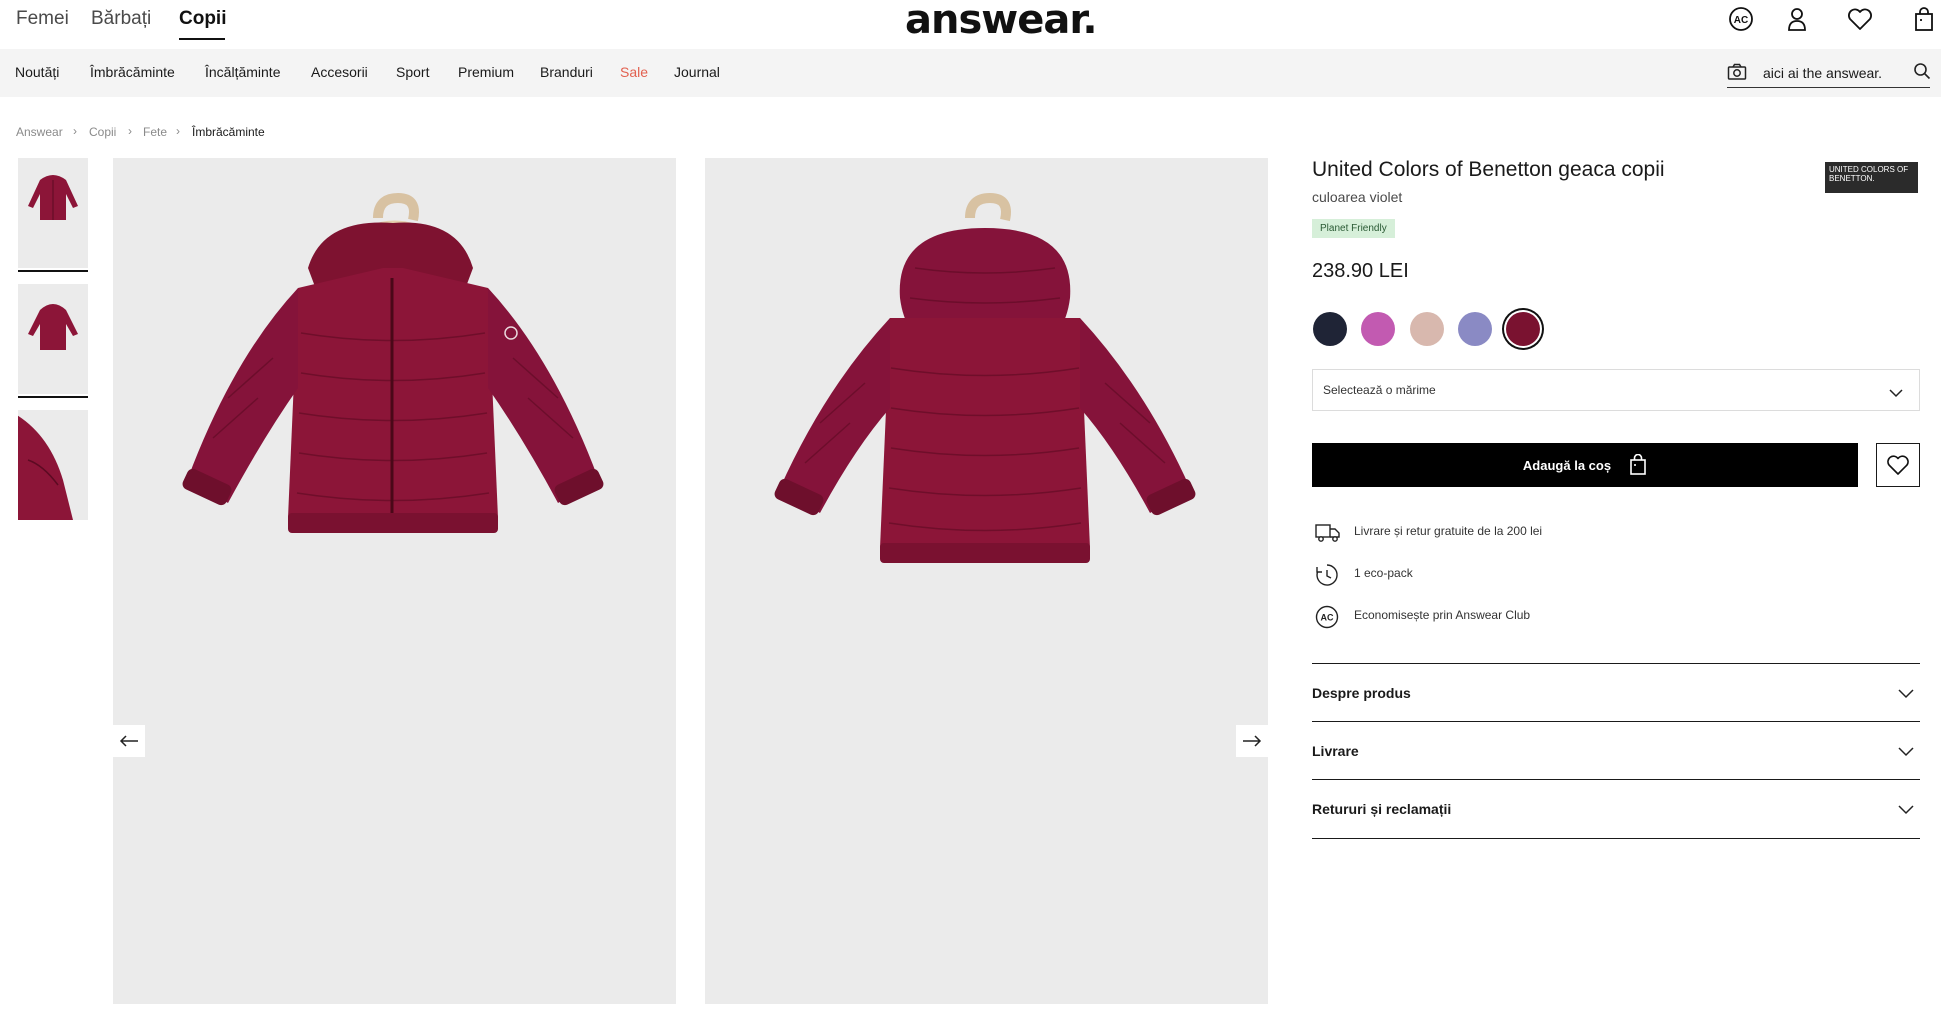 This screenshot has height=1024, width=1941. Describe the element at coordinates (1360, 271) in the screenshot. I see `product-price: 238.90 LEI` at that location.